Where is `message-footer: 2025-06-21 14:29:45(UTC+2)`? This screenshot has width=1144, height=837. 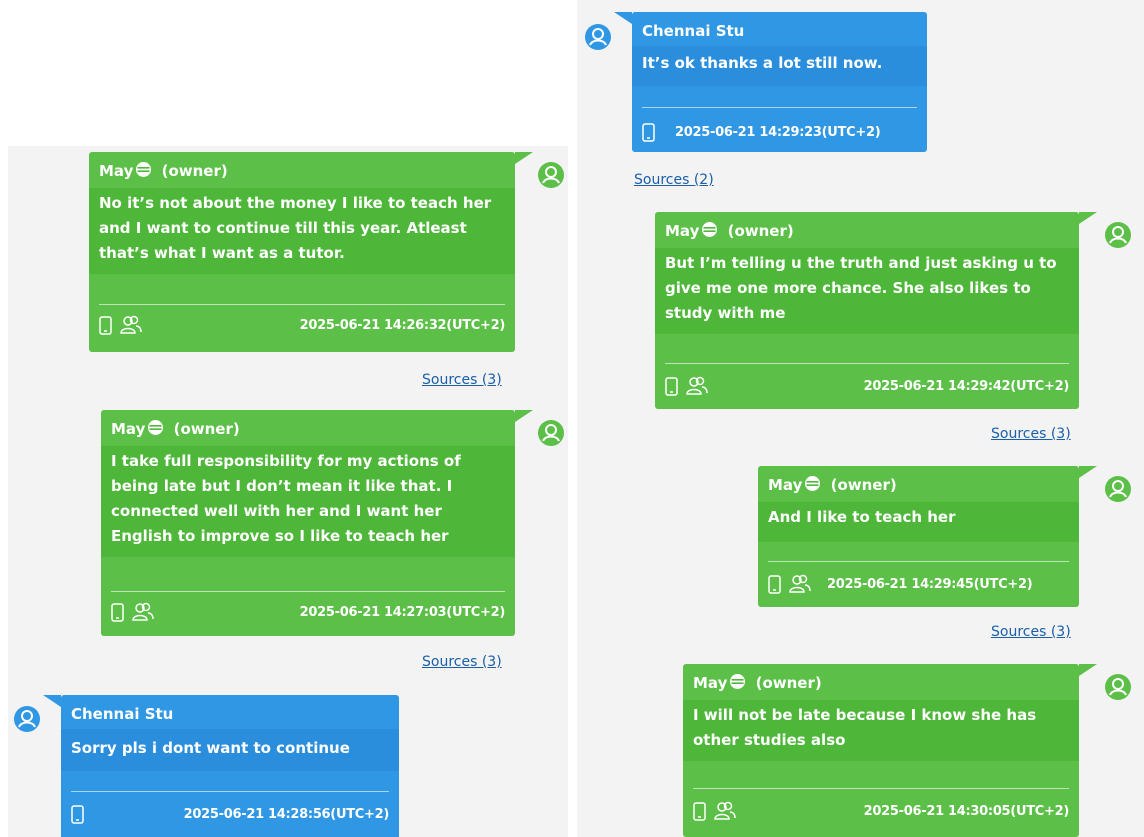 message-footer: 2025-06-21 14:29:45(UTC+2) is located at coordinates (918, 584).